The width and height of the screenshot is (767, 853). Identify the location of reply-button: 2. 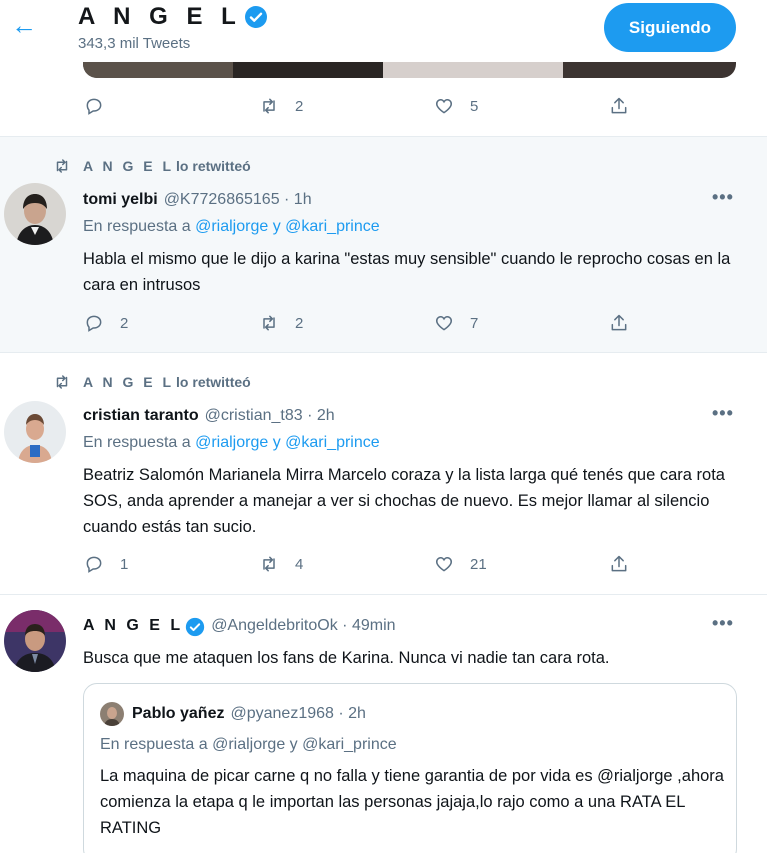
(106, 323).